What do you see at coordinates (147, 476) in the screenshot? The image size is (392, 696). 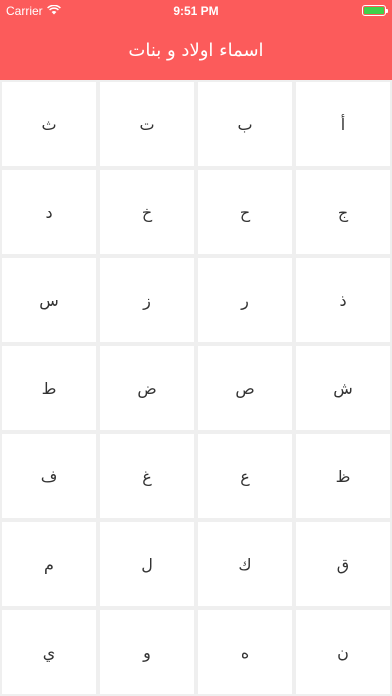 I see `letter-cell: غ` at bounding box center [147, 476].